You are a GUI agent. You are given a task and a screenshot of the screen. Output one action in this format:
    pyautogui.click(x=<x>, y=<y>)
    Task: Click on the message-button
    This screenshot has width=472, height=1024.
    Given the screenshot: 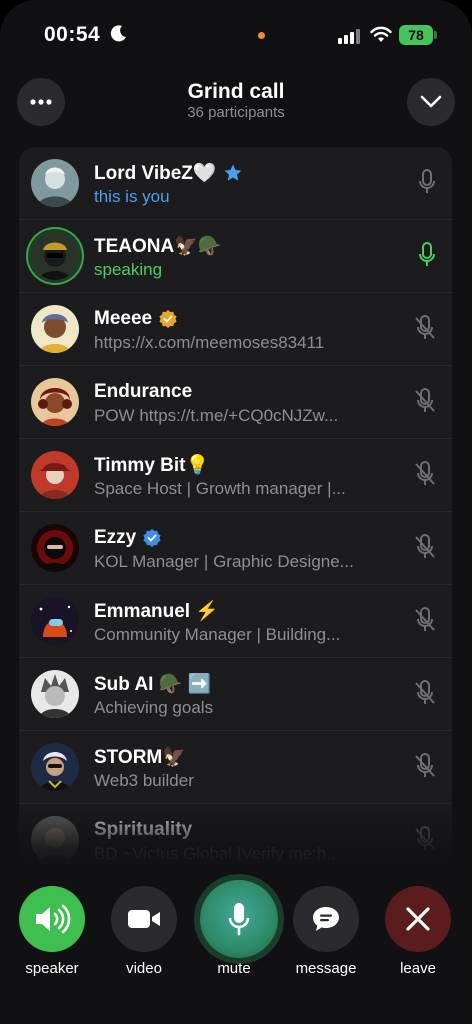 What is the action you would take?
    pyautogui.click(x=326, y=919)
    